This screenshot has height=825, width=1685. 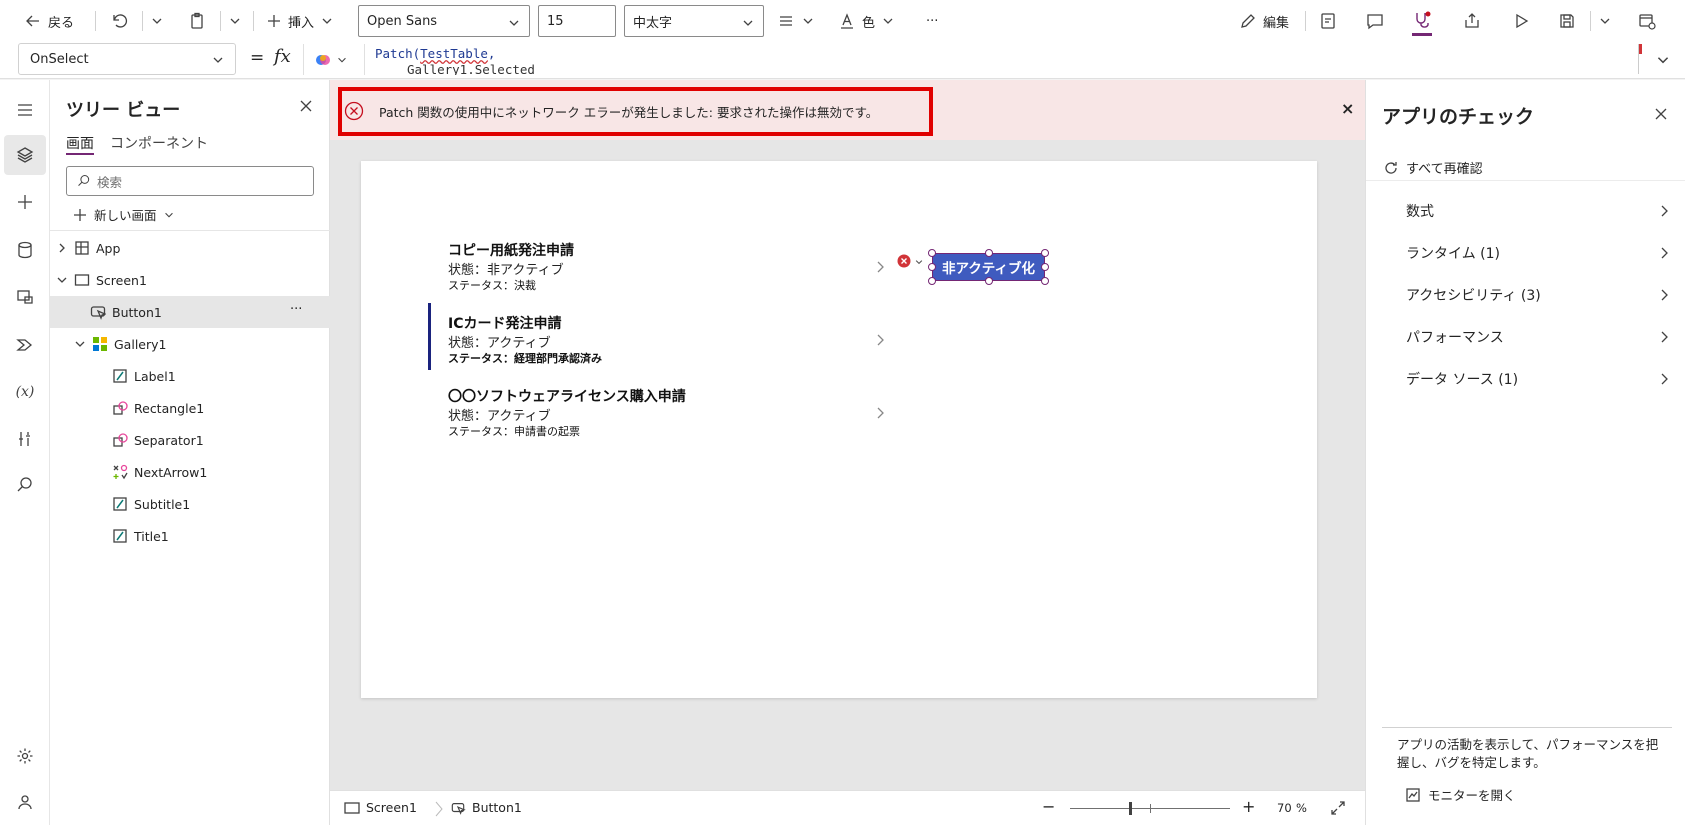 I want to click on close-icon, so click(x=306, y=106).